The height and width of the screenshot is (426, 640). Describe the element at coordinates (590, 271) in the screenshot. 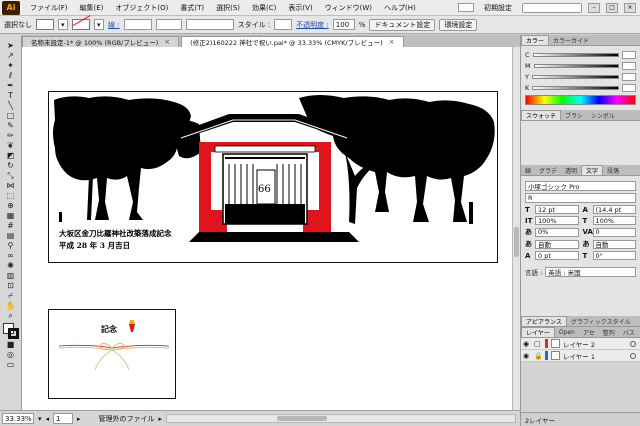

I see `language-dropdown: 英語 : 米国` at that location.